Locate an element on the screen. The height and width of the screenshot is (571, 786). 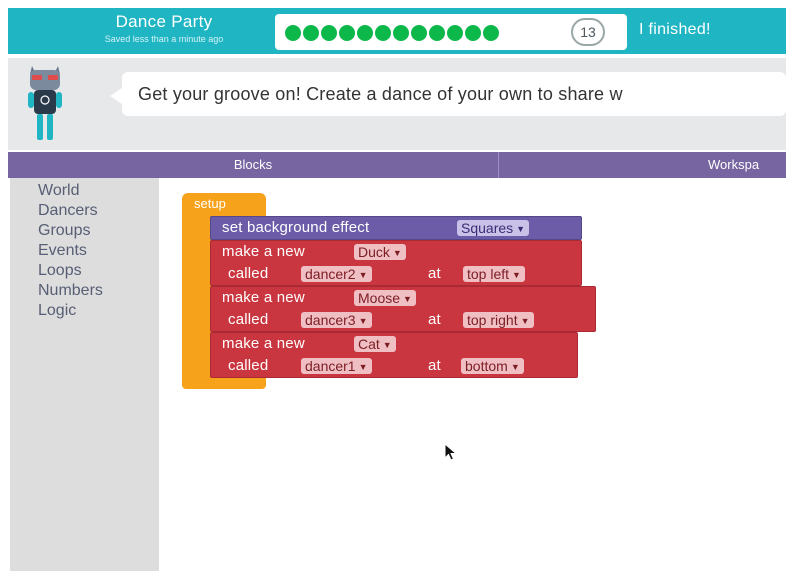
dancer-name-dropdown: dancer1 ▼ is located at coordinates (336, 366).